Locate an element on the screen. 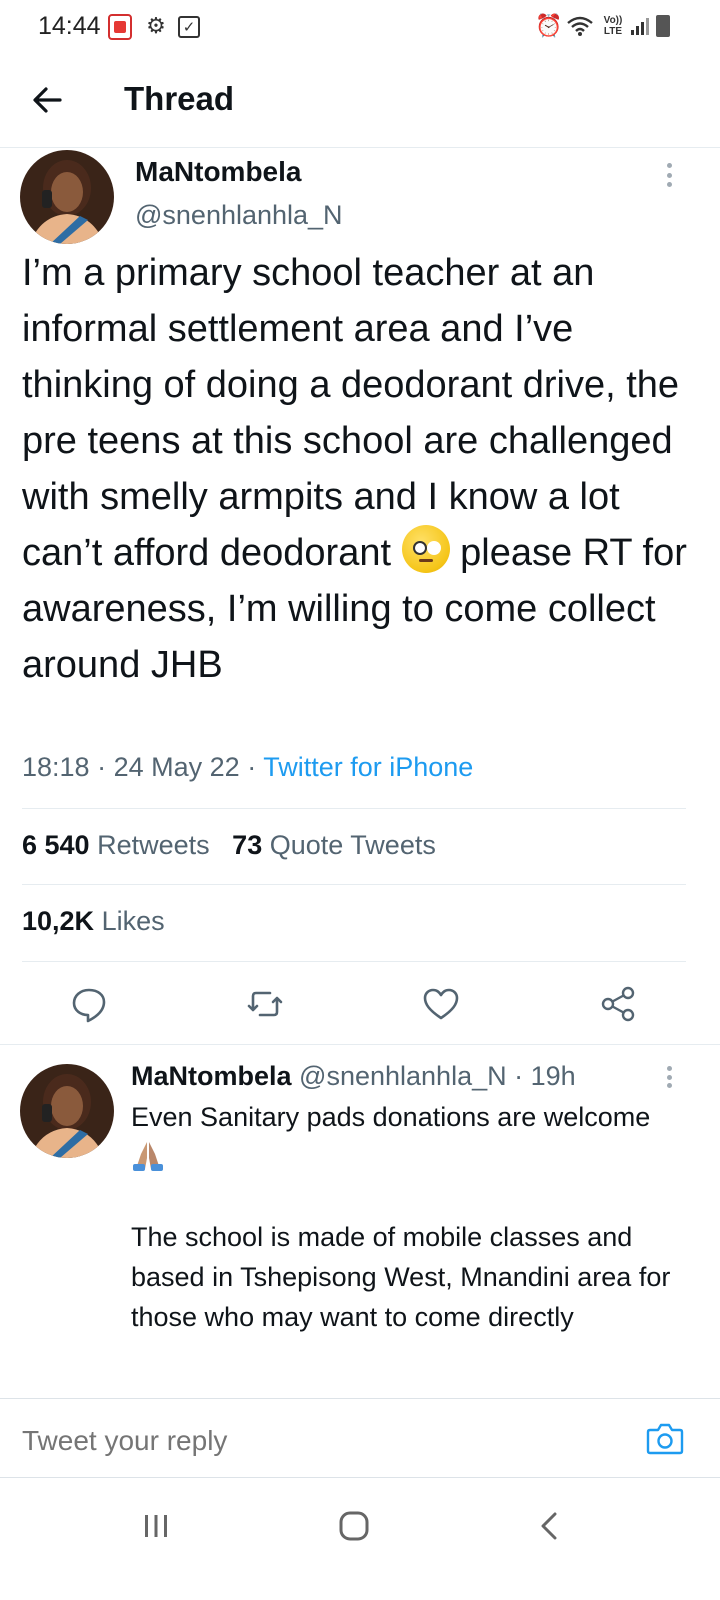  tweet-date: 24 May 22 is located at coordinates (176, 767).